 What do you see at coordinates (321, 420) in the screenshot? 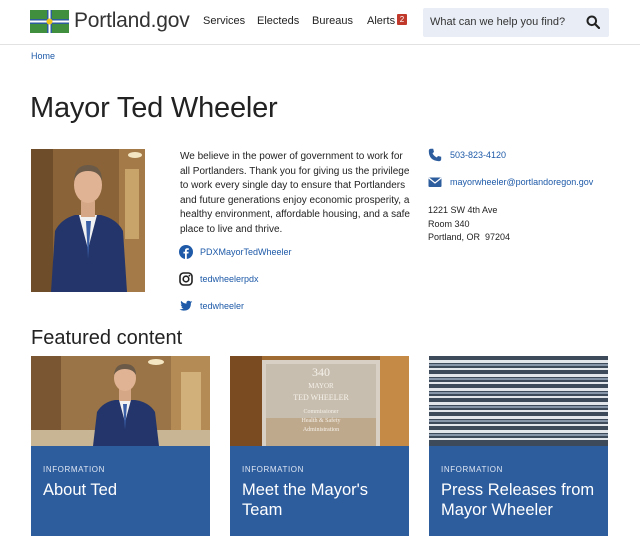
I see `door-text-health: Health & Safety` at bounding box center [321, 420].